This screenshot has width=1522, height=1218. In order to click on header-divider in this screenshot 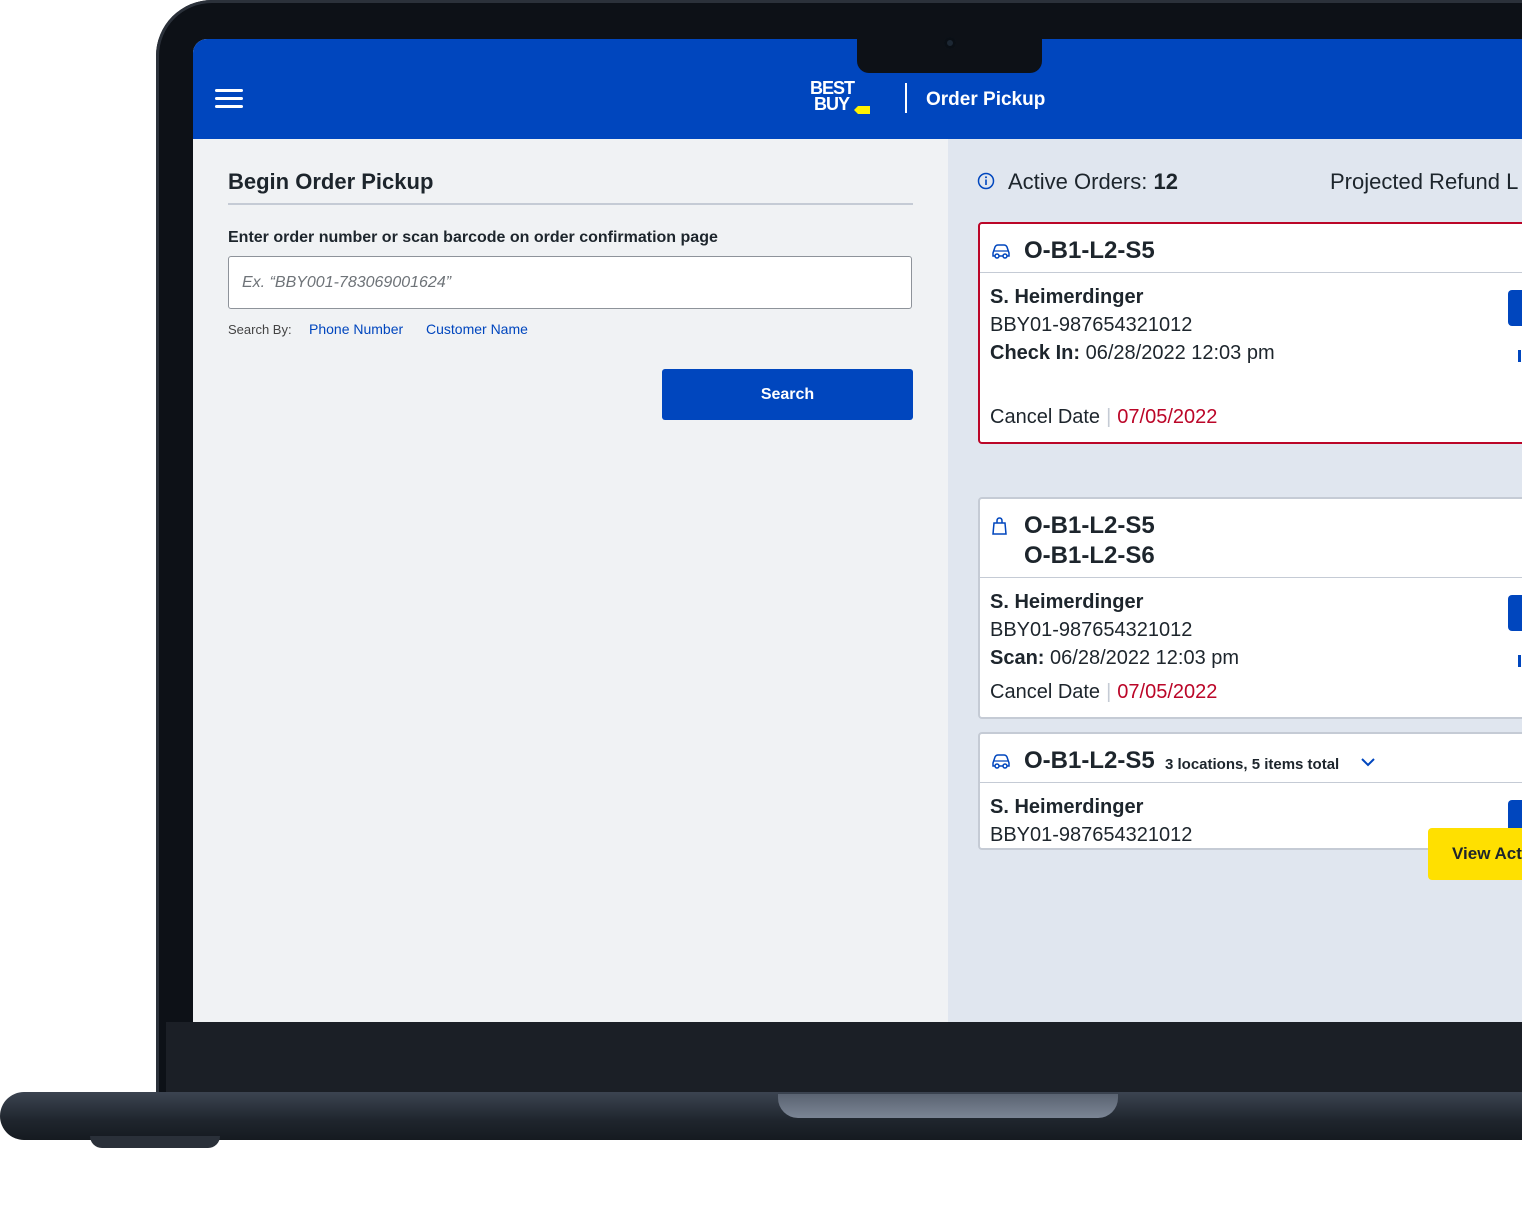, I will do `click(906, 98)`.